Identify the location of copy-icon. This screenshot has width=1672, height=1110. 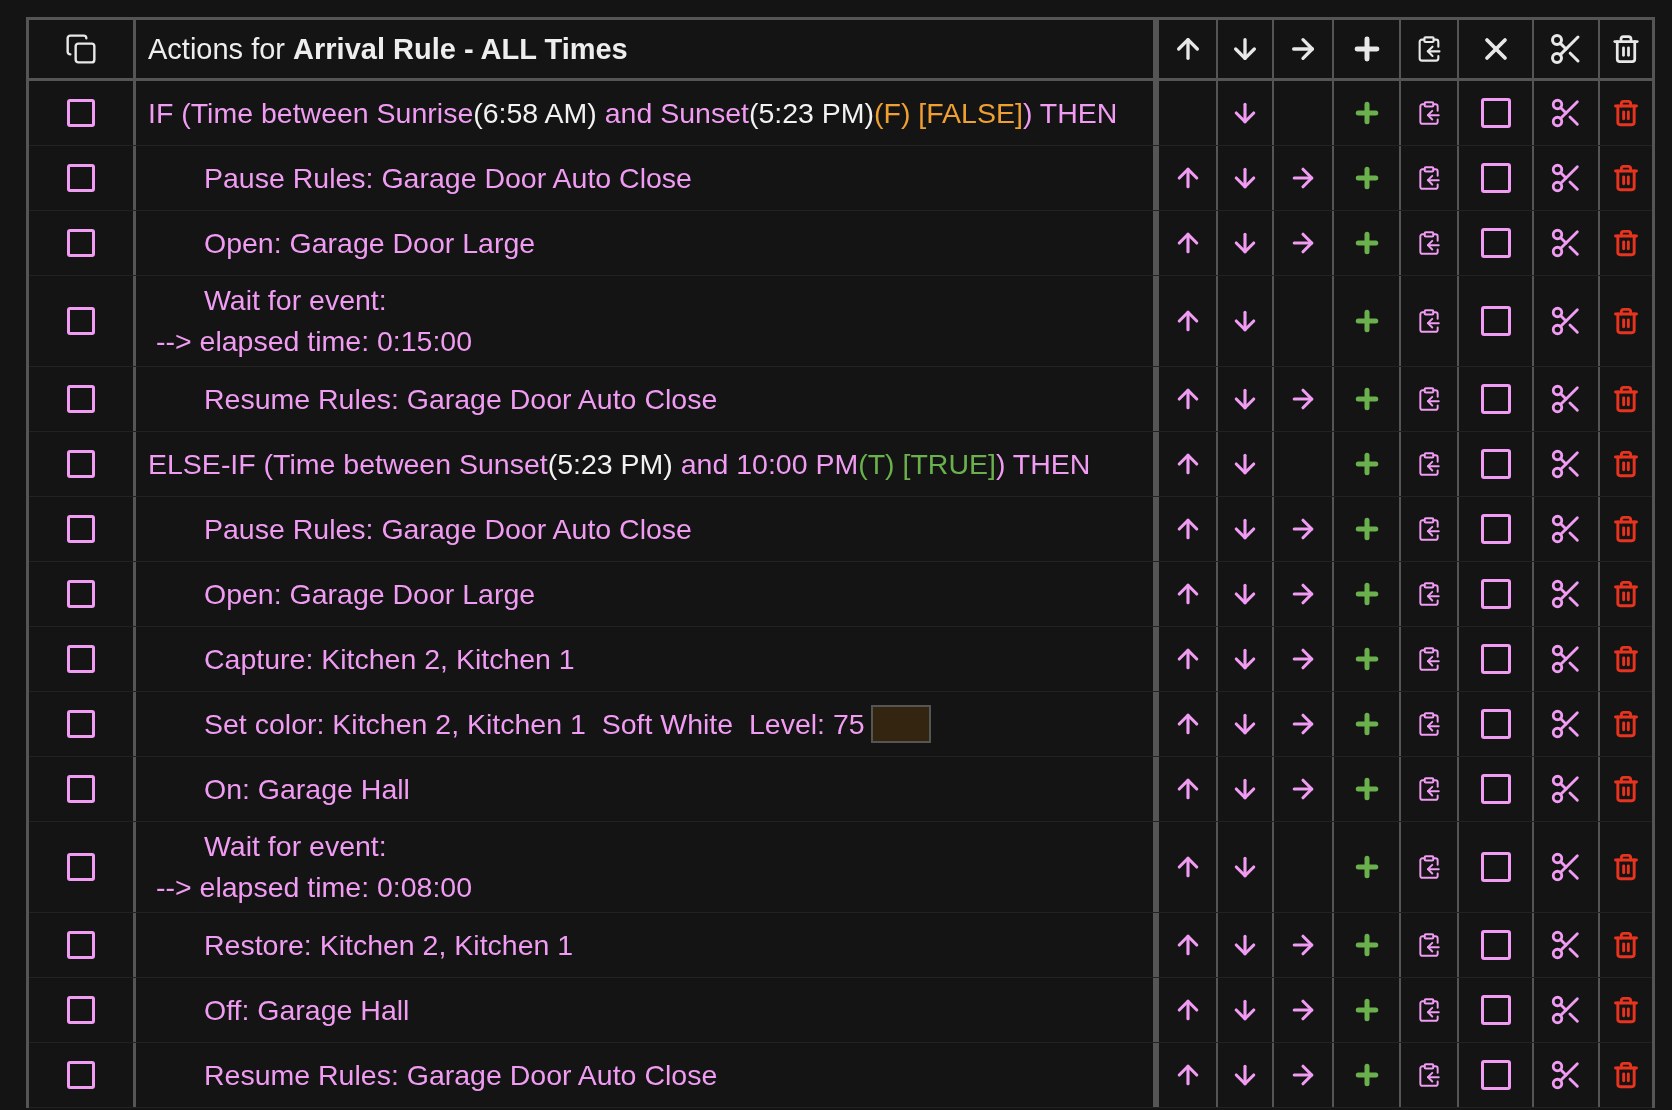
(81, 49).